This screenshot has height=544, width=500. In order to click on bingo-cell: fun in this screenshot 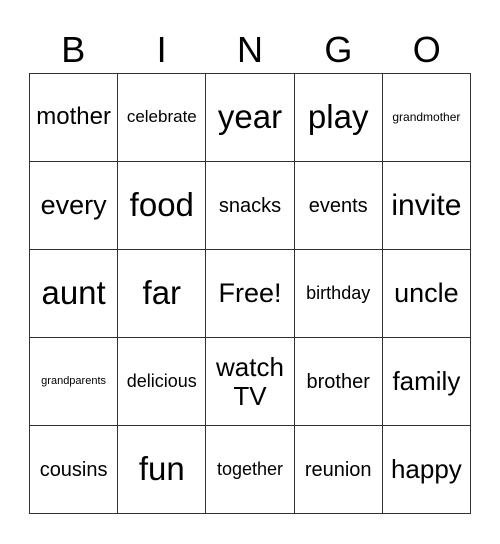, I will do `click(162, 470)`.